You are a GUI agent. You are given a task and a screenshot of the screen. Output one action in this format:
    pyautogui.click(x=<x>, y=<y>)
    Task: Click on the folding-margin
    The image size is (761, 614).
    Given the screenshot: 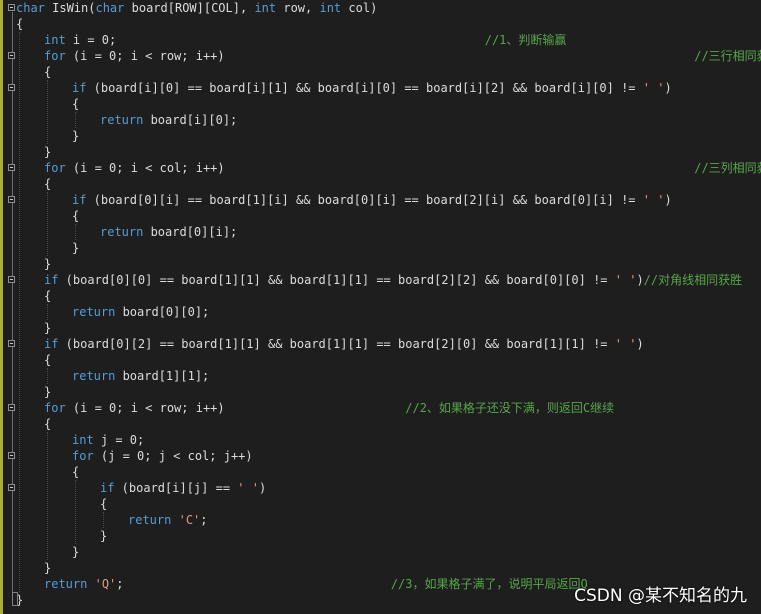 What is the action you would take?
    pyautogui.click(x=9, y=307)
    